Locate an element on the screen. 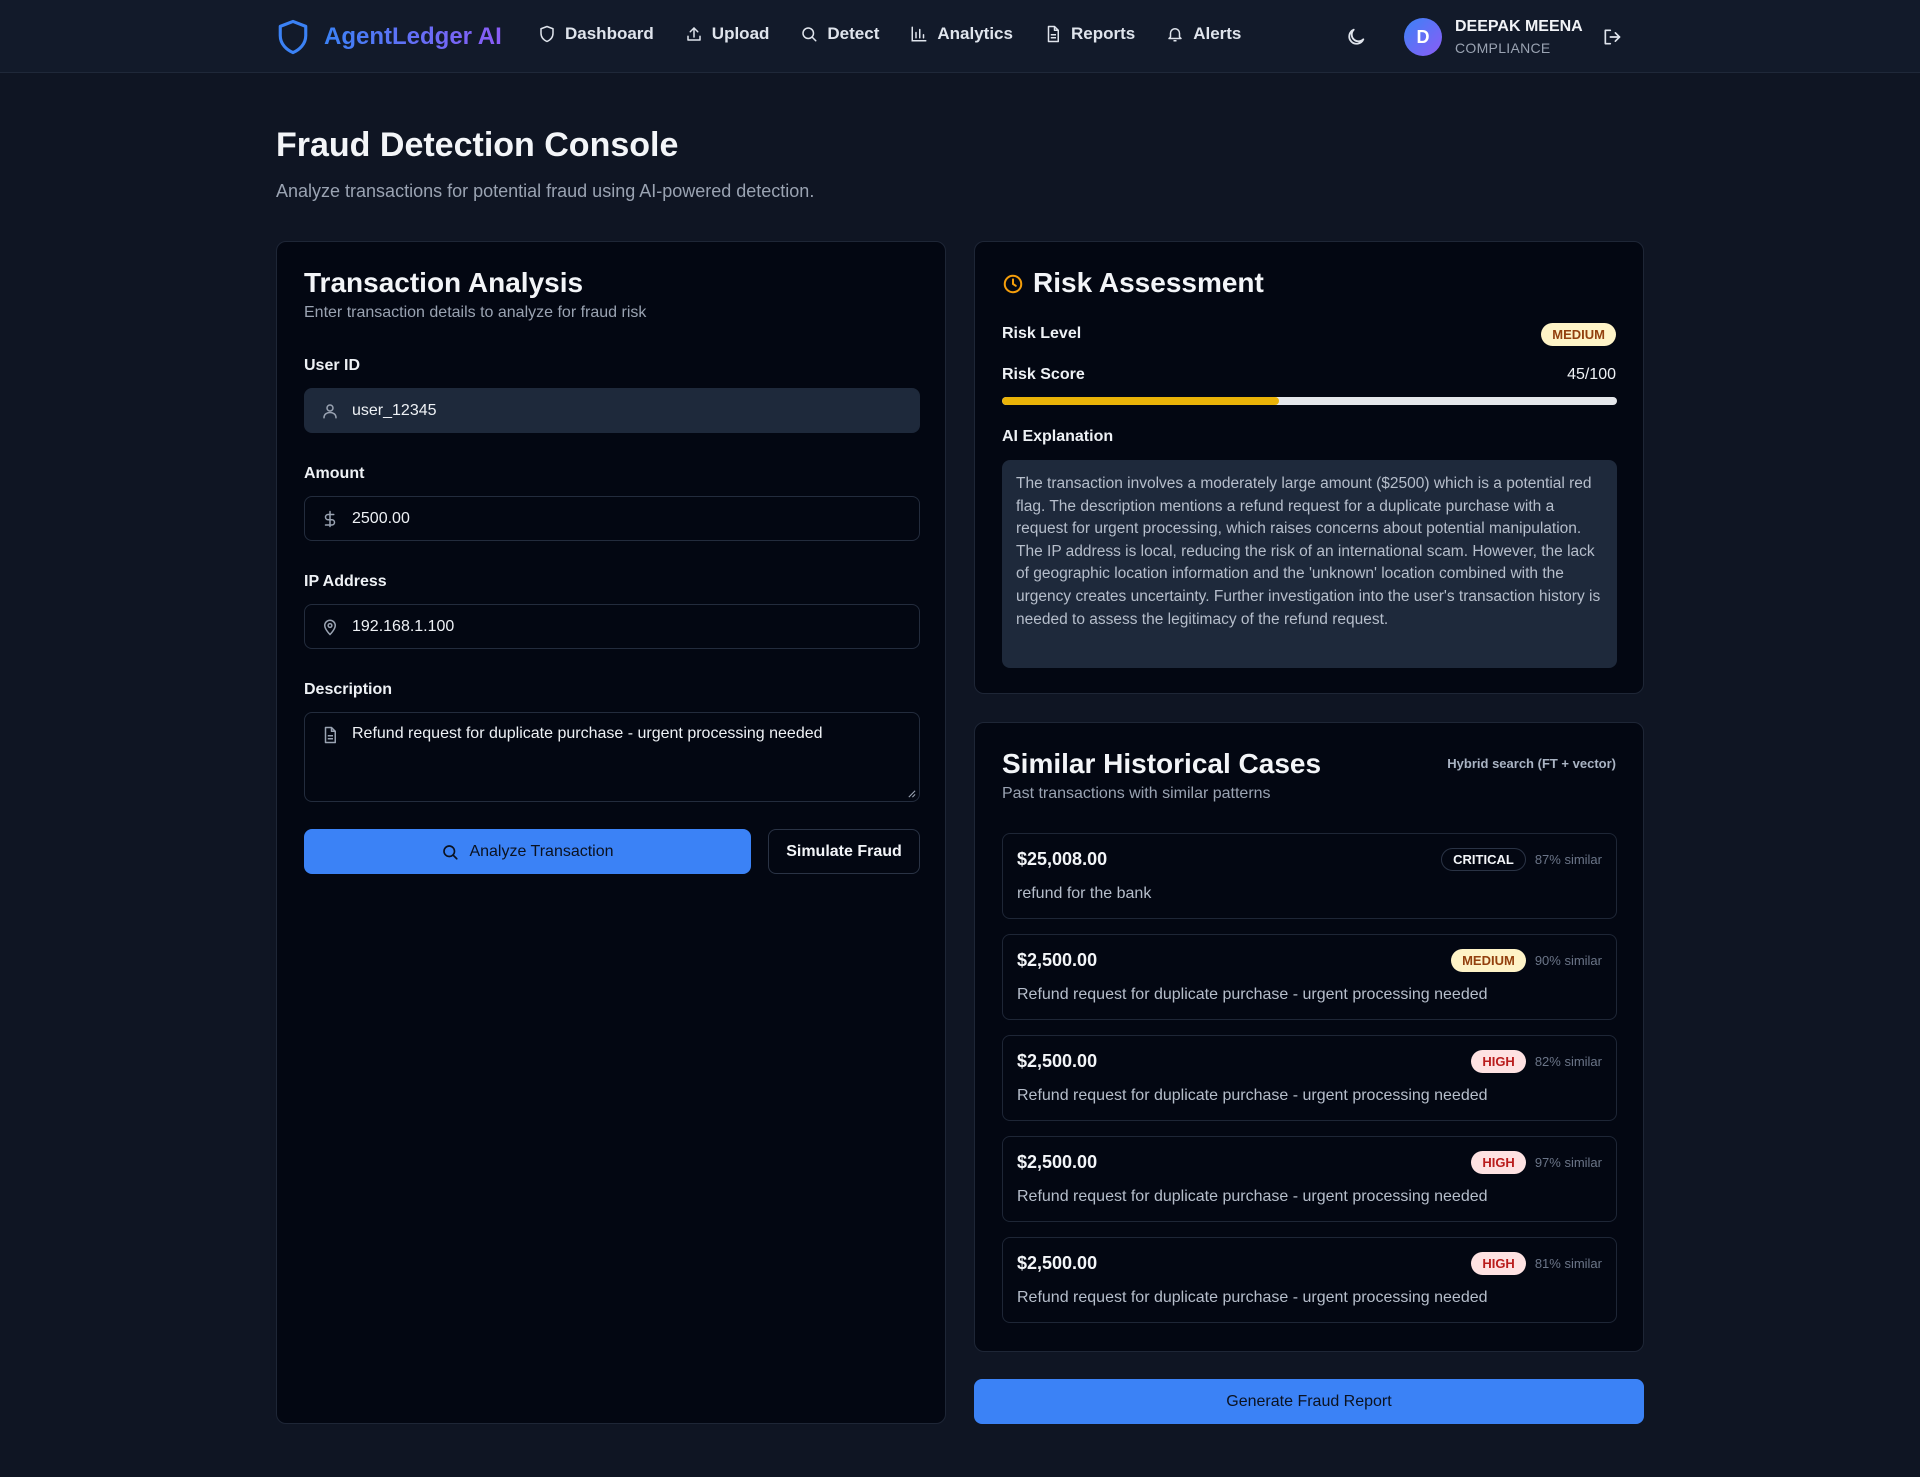 The width and height of the screenshot is (1920, 1477). logout-icon is located at coordinates (1612, 37).